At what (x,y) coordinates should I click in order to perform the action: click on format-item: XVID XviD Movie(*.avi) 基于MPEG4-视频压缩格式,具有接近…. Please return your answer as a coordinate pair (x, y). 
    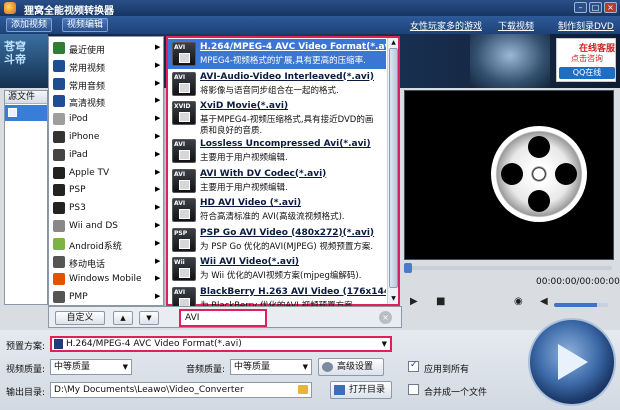
    Looking at the image, I should click on (277, 117).